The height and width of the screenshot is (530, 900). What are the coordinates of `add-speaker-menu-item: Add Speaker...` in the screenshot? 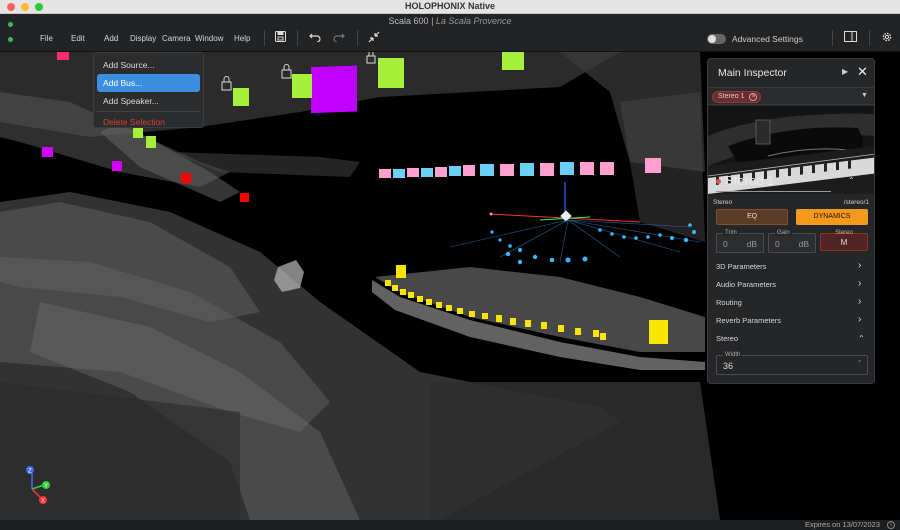 It's located at (148, 101).